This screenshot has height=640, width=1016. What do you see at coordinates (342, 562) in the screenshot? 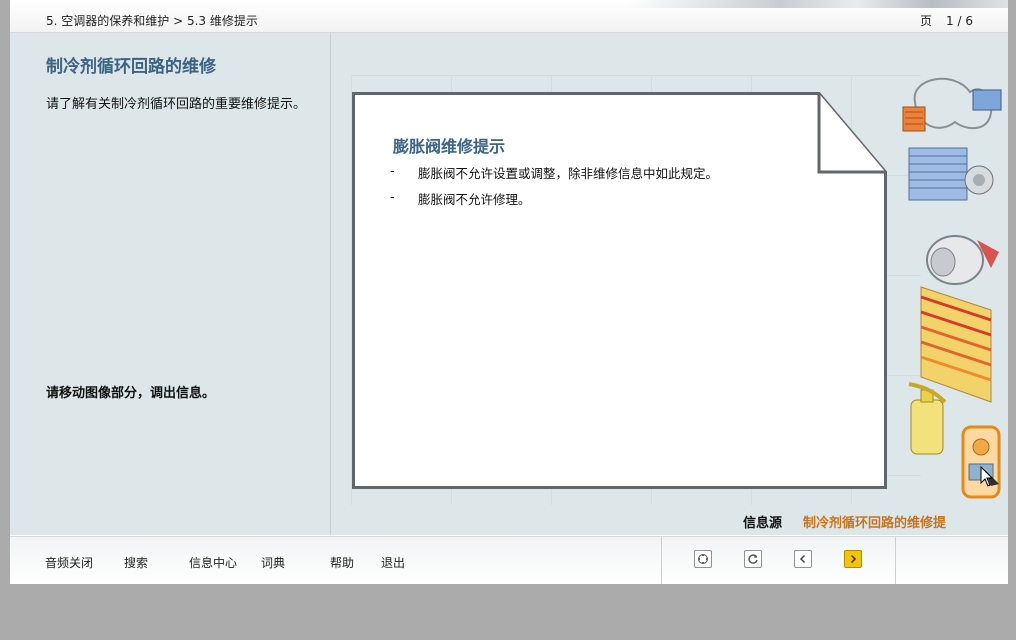
I see `menu-help: 帮助` at bounding box center [342, 562].